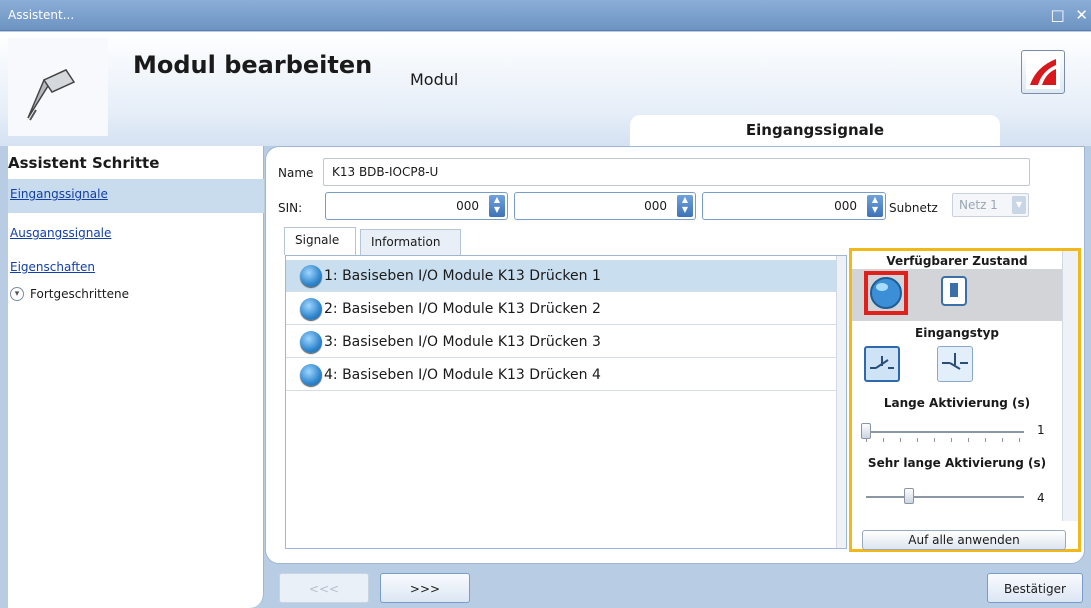  Describe the element at coordinates (296, 173) in the screenshot. I see `name-label: Name` at that location.